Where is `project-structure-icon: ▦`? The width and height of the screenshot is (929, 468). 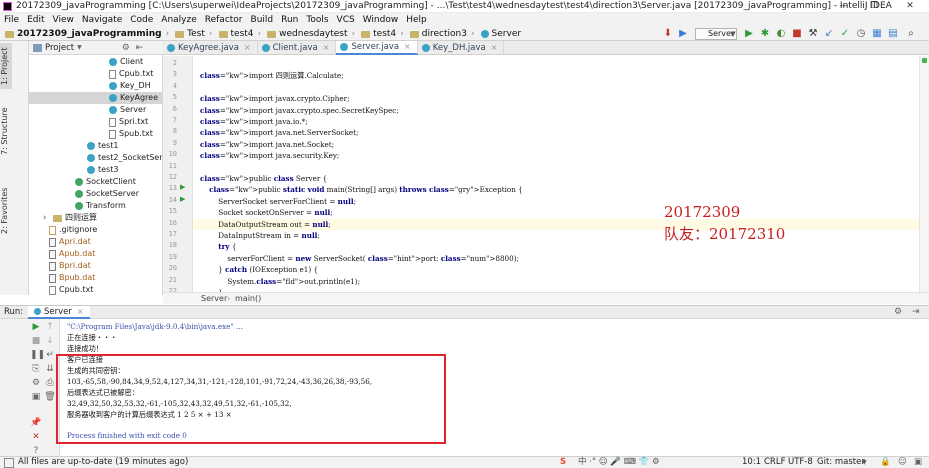 project-structure-icon: ▦ is located at coordinates (877, 34).